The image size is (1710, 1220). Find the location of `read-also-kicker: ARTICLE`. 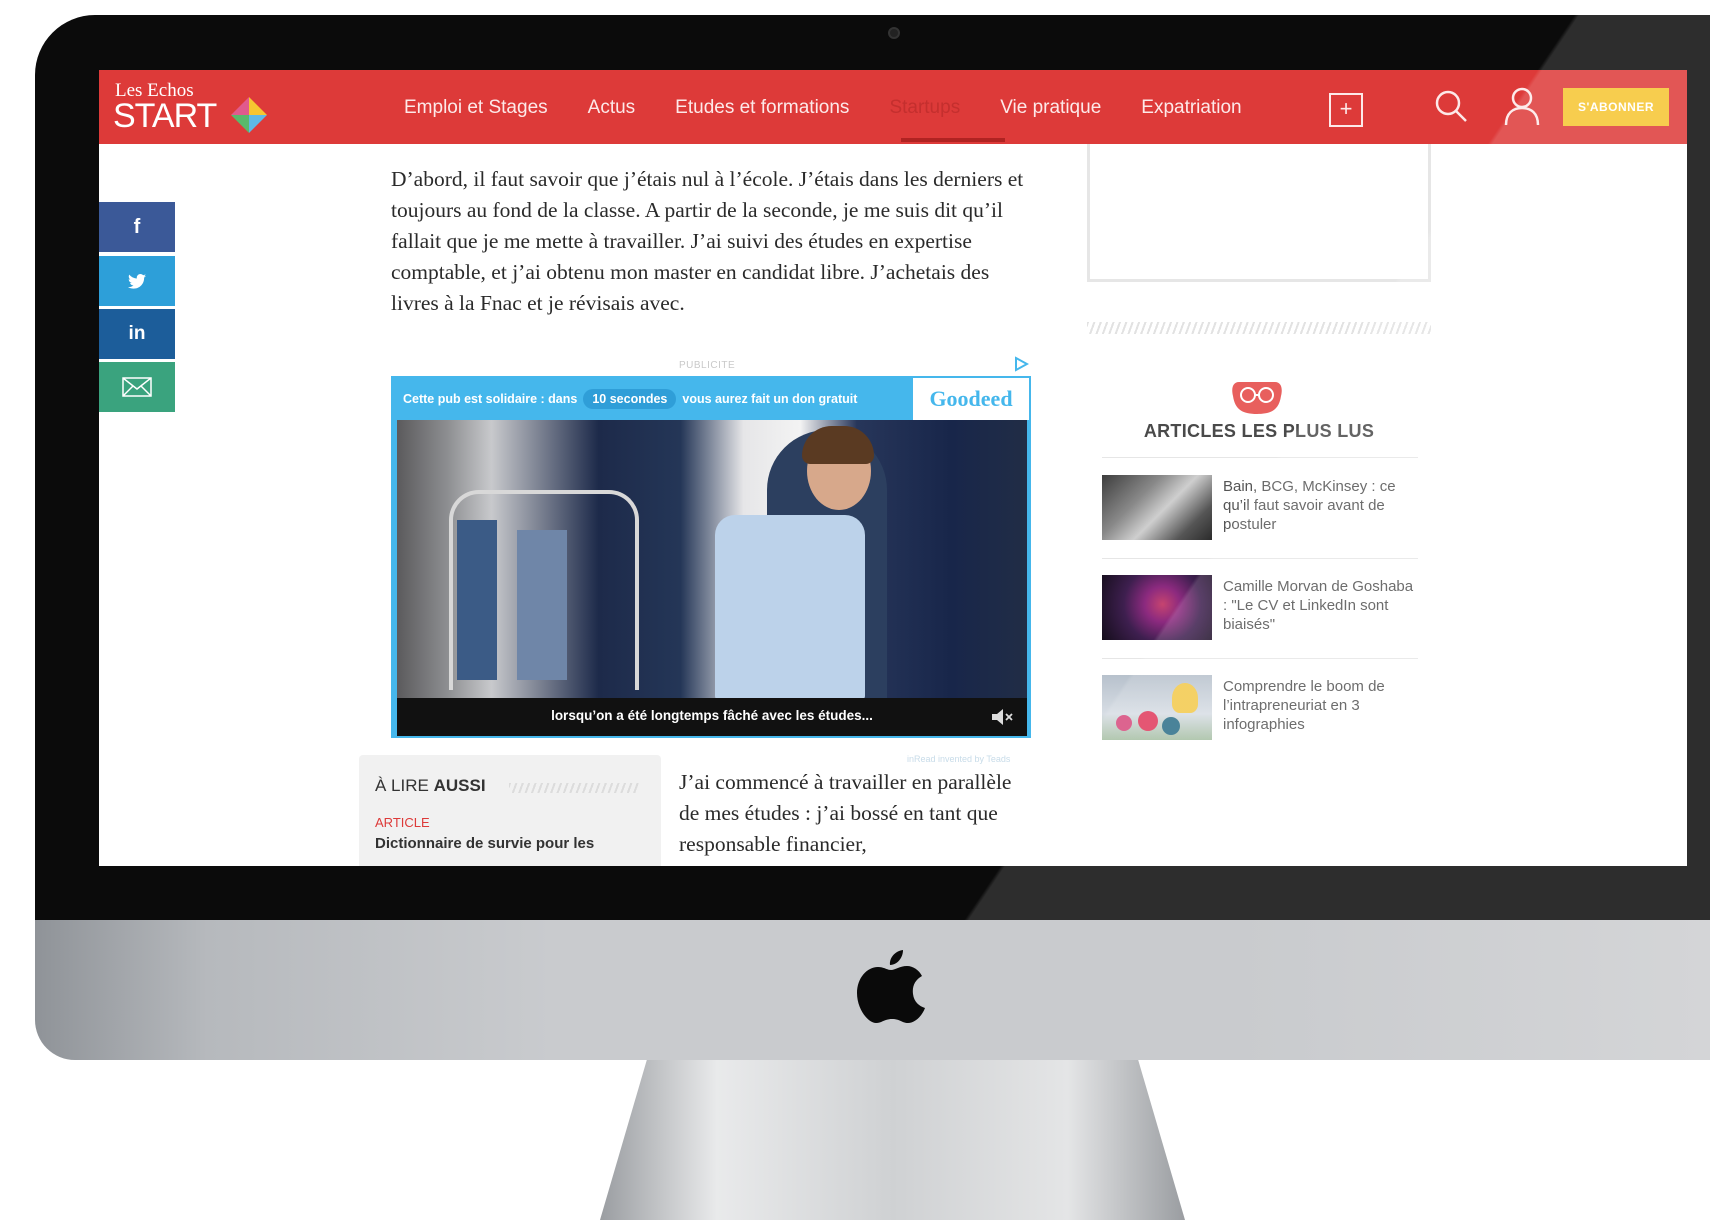

read-also-kicker: ARTICLE is located at coordinates (402, 822).